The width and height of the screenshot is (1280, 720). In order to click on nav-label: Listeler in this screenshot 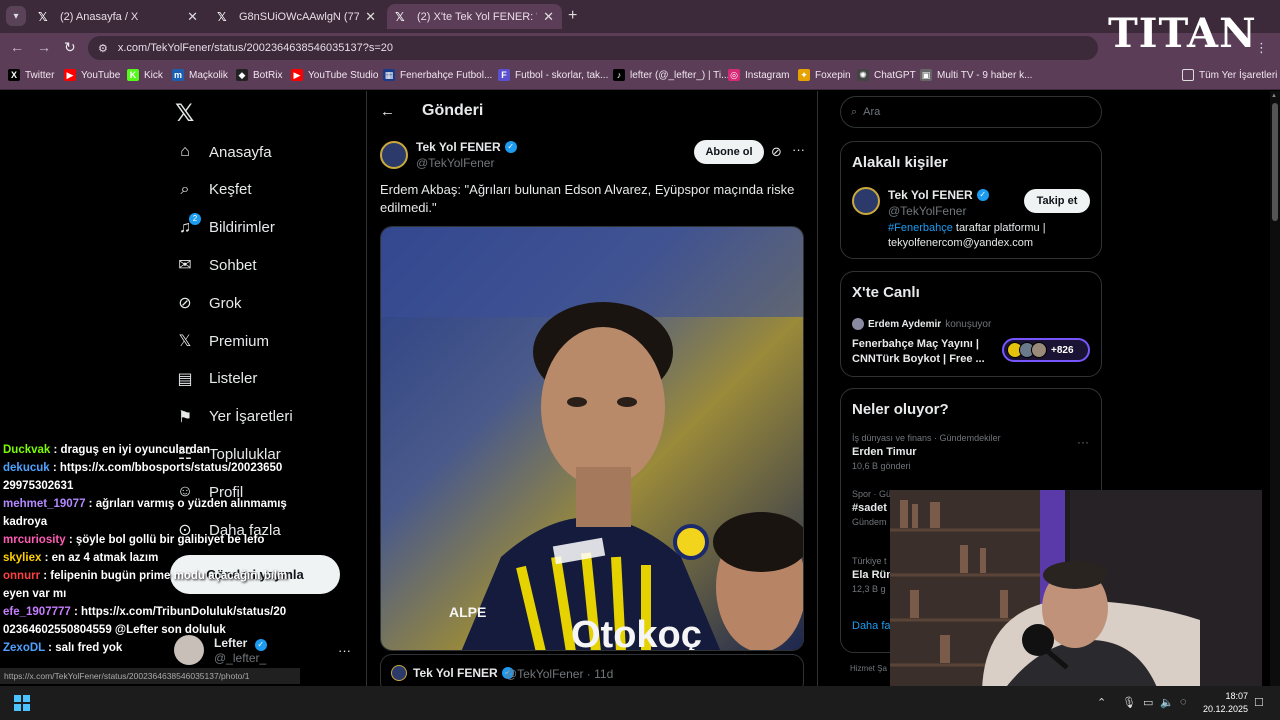, I will do `click(233, 379)`.